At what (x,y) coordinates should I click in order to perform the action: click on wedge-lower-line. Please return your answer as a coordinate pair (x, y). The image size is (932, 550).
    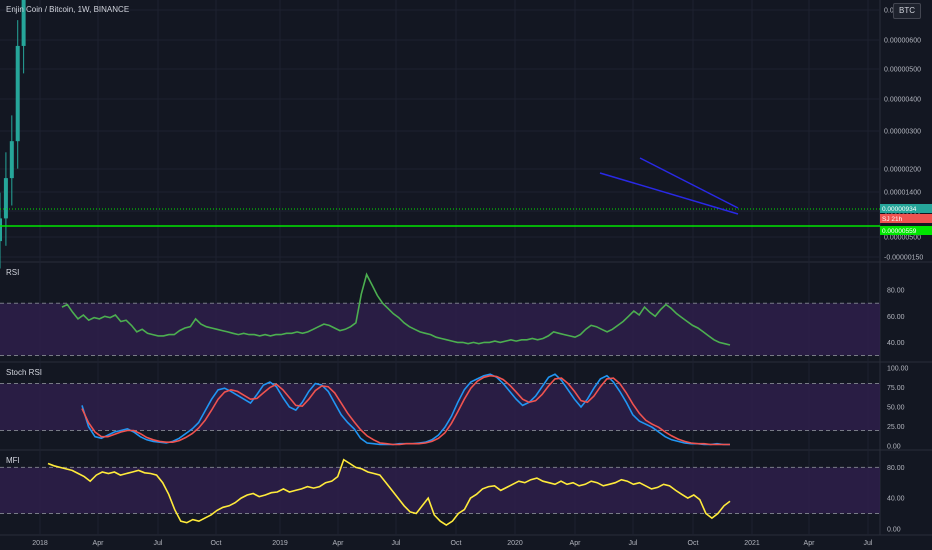
    Looking at the image, I should click on (669, 193).